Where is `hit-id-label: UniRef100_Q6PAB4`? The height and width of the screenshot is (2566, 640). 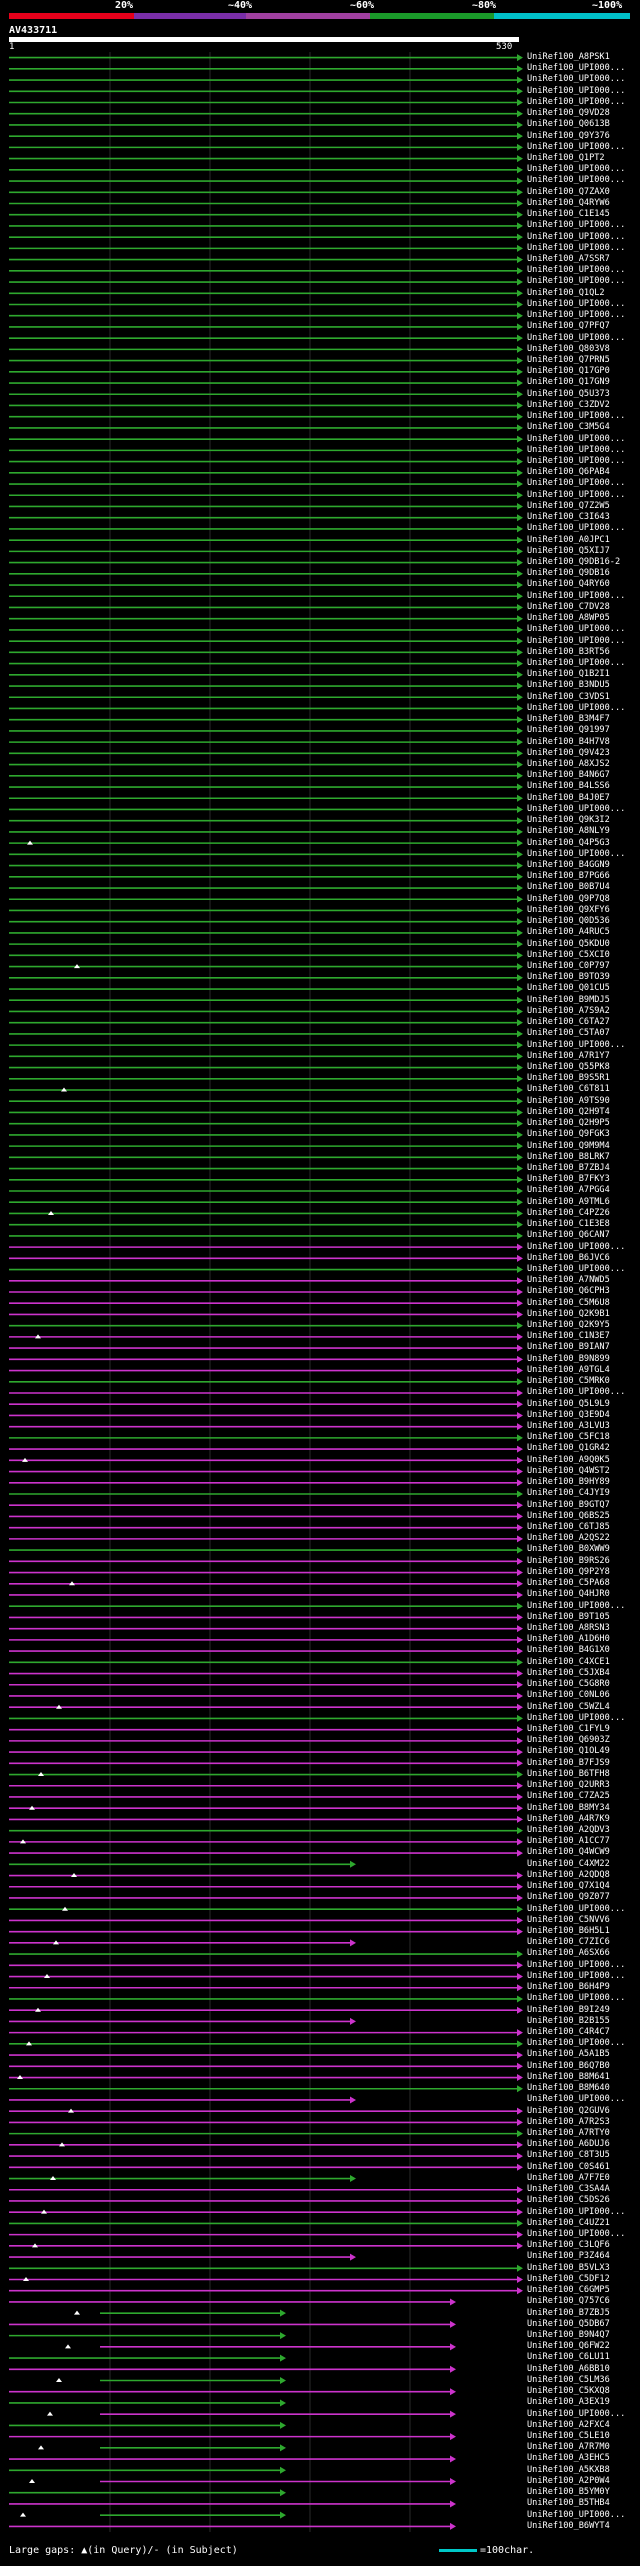
hit-id-label: UniRef100_Q6PAB4 is located at coordinates (568, 472).